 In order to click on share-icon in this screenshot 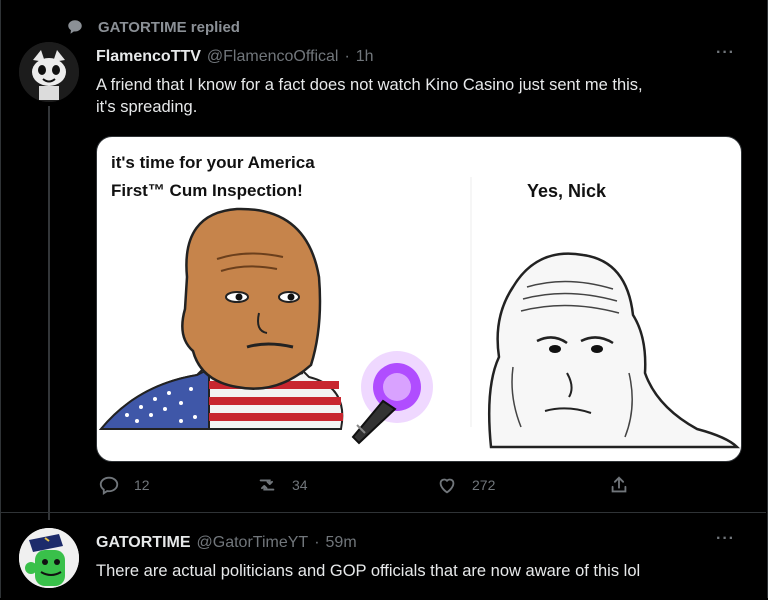, I will do `click(619, 484)`.